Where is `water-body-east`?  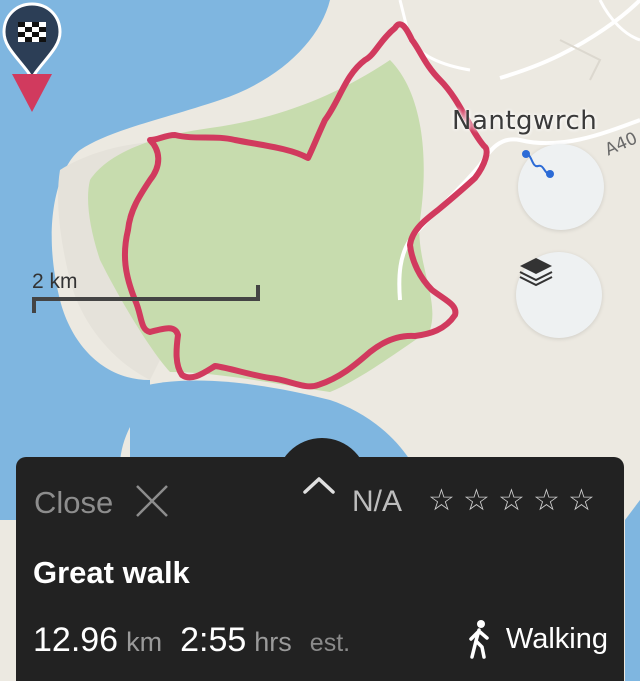
water-body-east is located at coordinates (632, 590).